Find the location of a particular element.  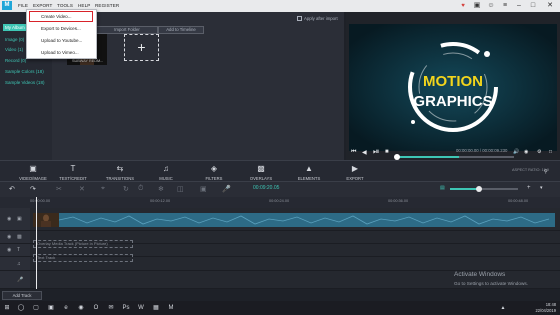

freeze-icon: ❄ is located at coordinates (161, 189).